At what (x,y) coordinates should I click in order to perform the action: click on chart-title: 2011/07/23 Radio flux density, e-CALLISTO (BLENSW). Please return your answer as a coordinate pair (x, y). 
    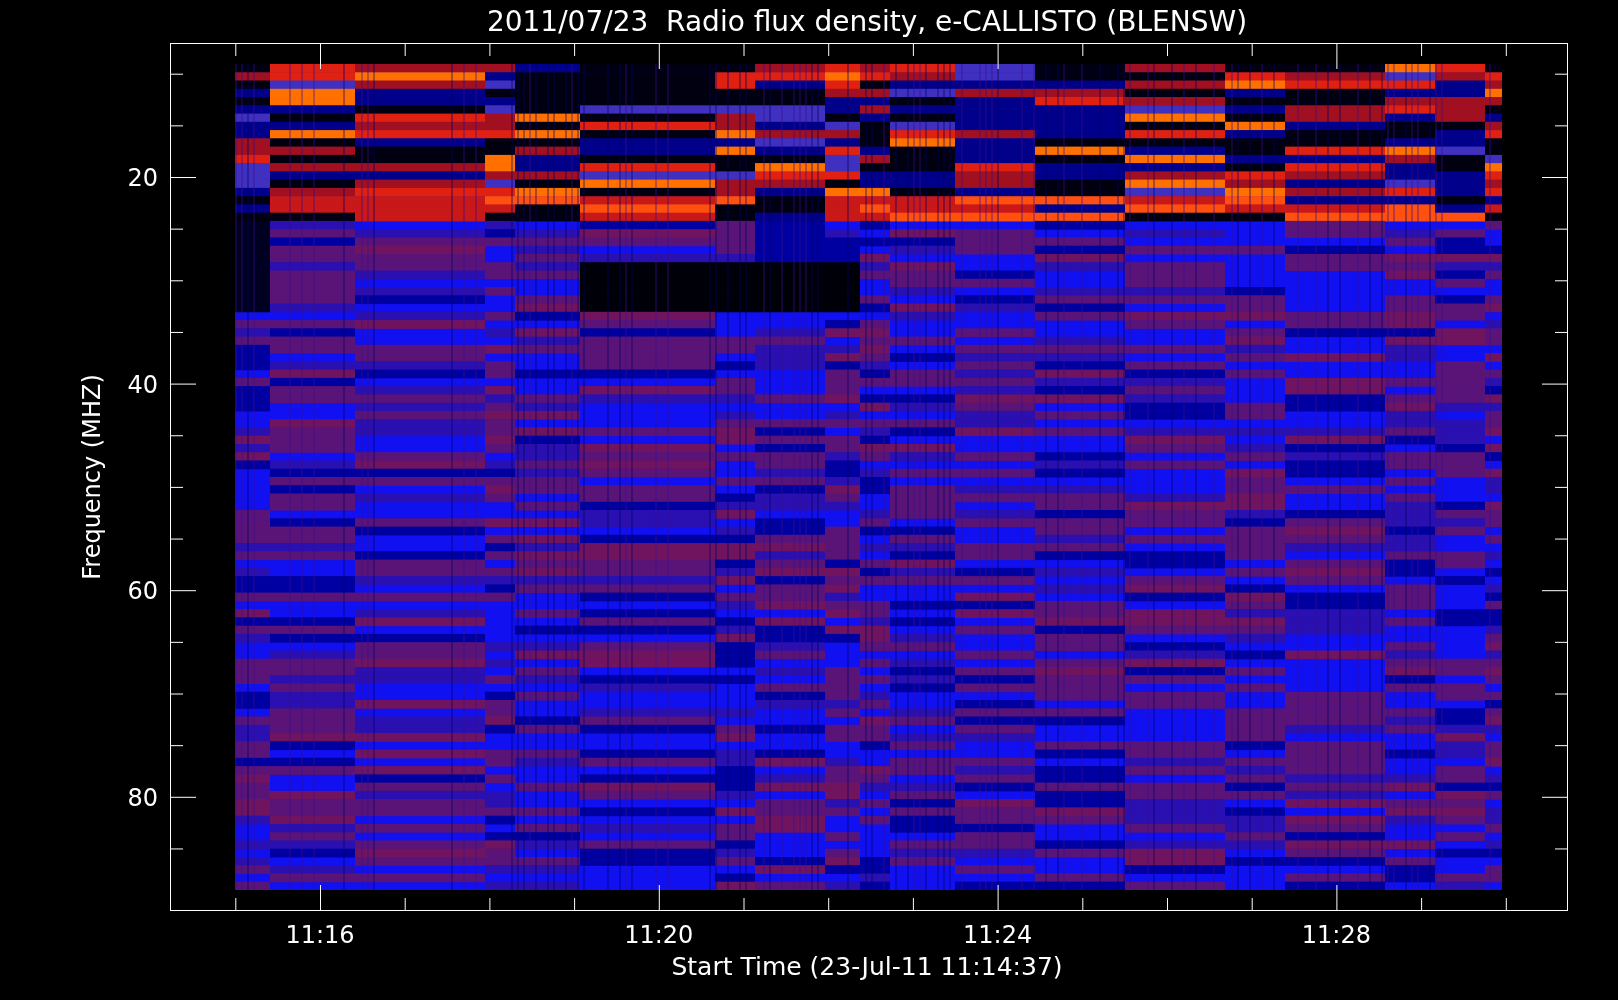
    Looking at the image, I should click on (867, 21).